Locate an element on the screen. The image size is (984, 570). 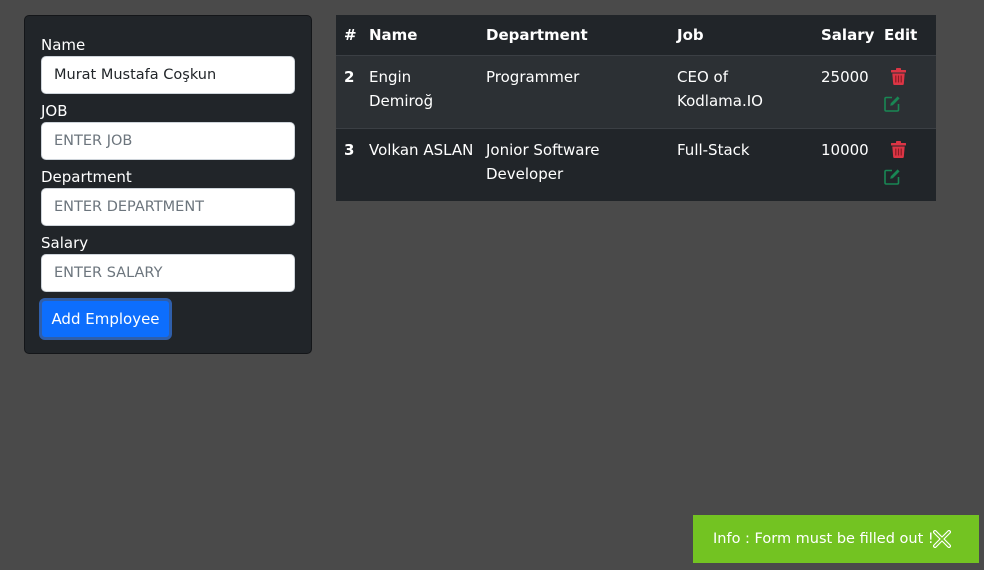
name-label: Name is located at coordinates (63, 45).